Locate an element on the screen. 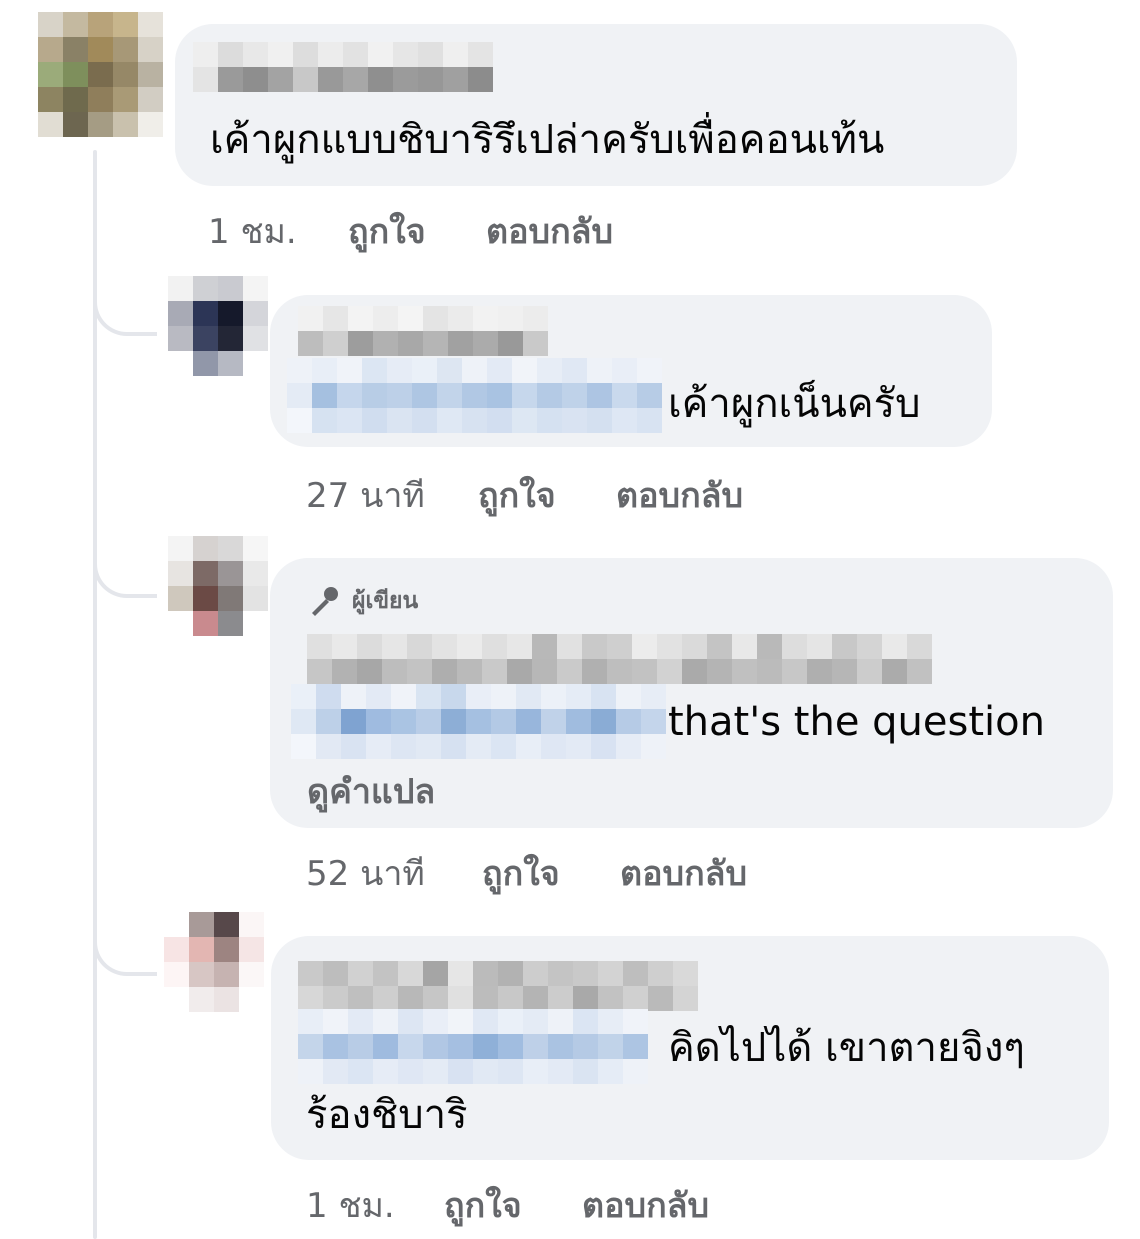 This screenshot has width=1140, height=1239. microphone-icon is located at coordinates (325, 601).